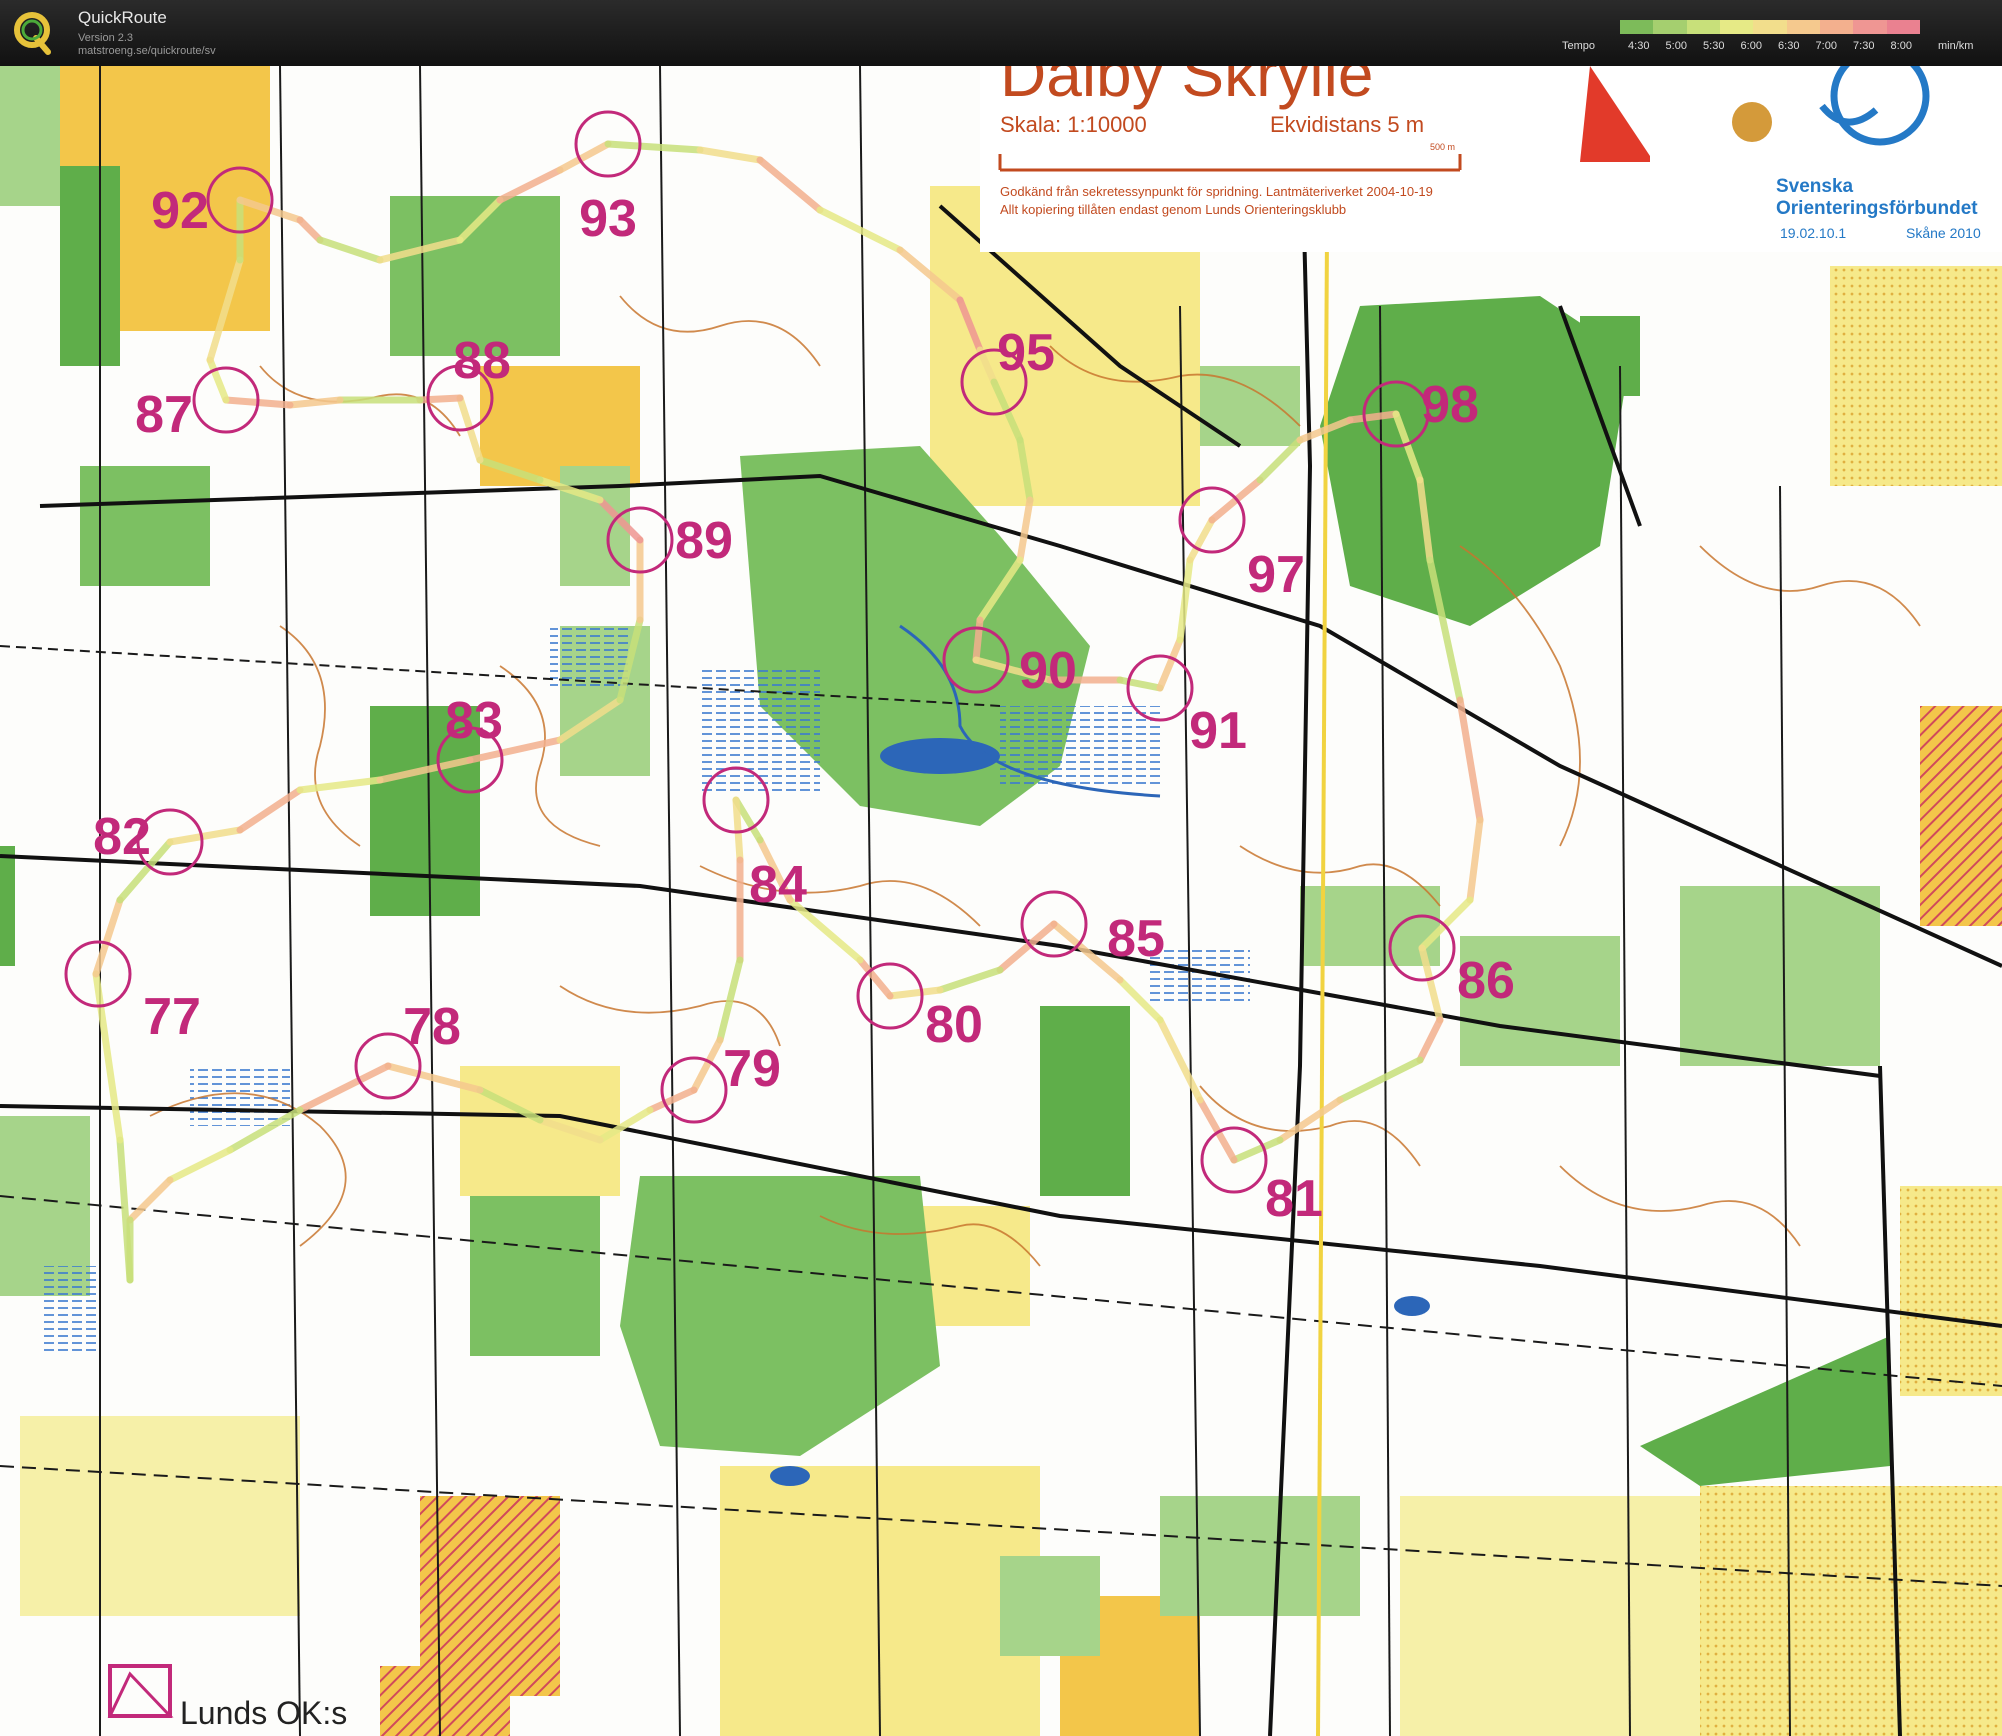  Describe the element at coordinates (1826, 46) in the screenshot. I see `legend-tick: 7:00` at that location.